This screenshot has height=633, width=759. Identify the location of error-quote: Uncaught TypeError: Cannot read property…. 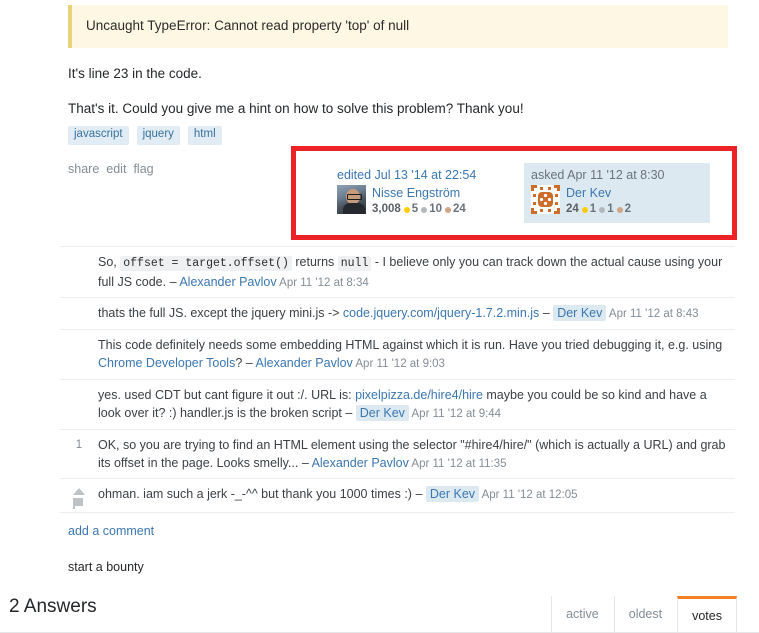
(398, 26).